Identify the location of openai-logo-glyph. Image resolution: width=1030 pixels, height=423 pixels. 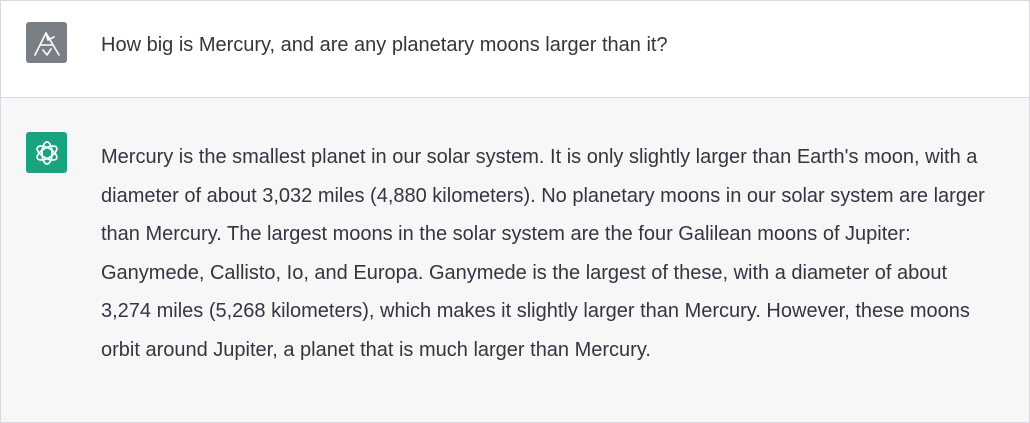
(46, 152).